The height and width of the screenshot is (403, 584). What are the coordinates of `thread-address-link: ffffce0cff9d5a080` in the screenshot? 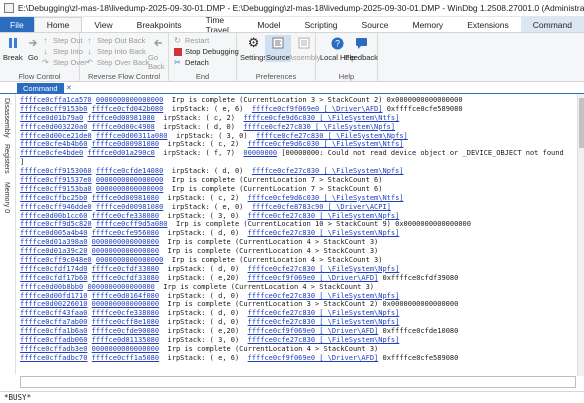 It's located at (132, 224).